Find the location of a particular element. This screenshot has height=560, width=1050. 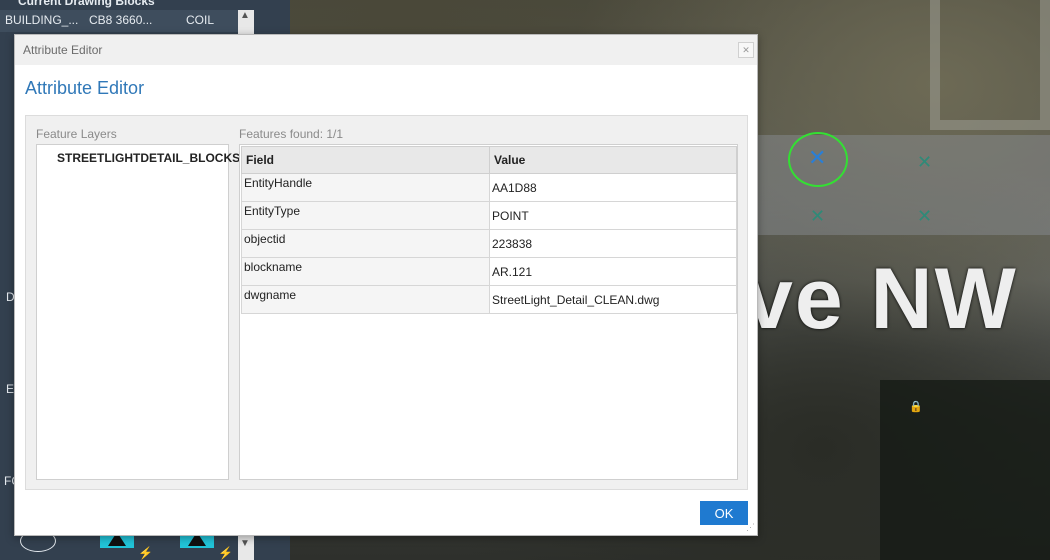

table-row: EntityType POINT is located at coordinates (489, 215).